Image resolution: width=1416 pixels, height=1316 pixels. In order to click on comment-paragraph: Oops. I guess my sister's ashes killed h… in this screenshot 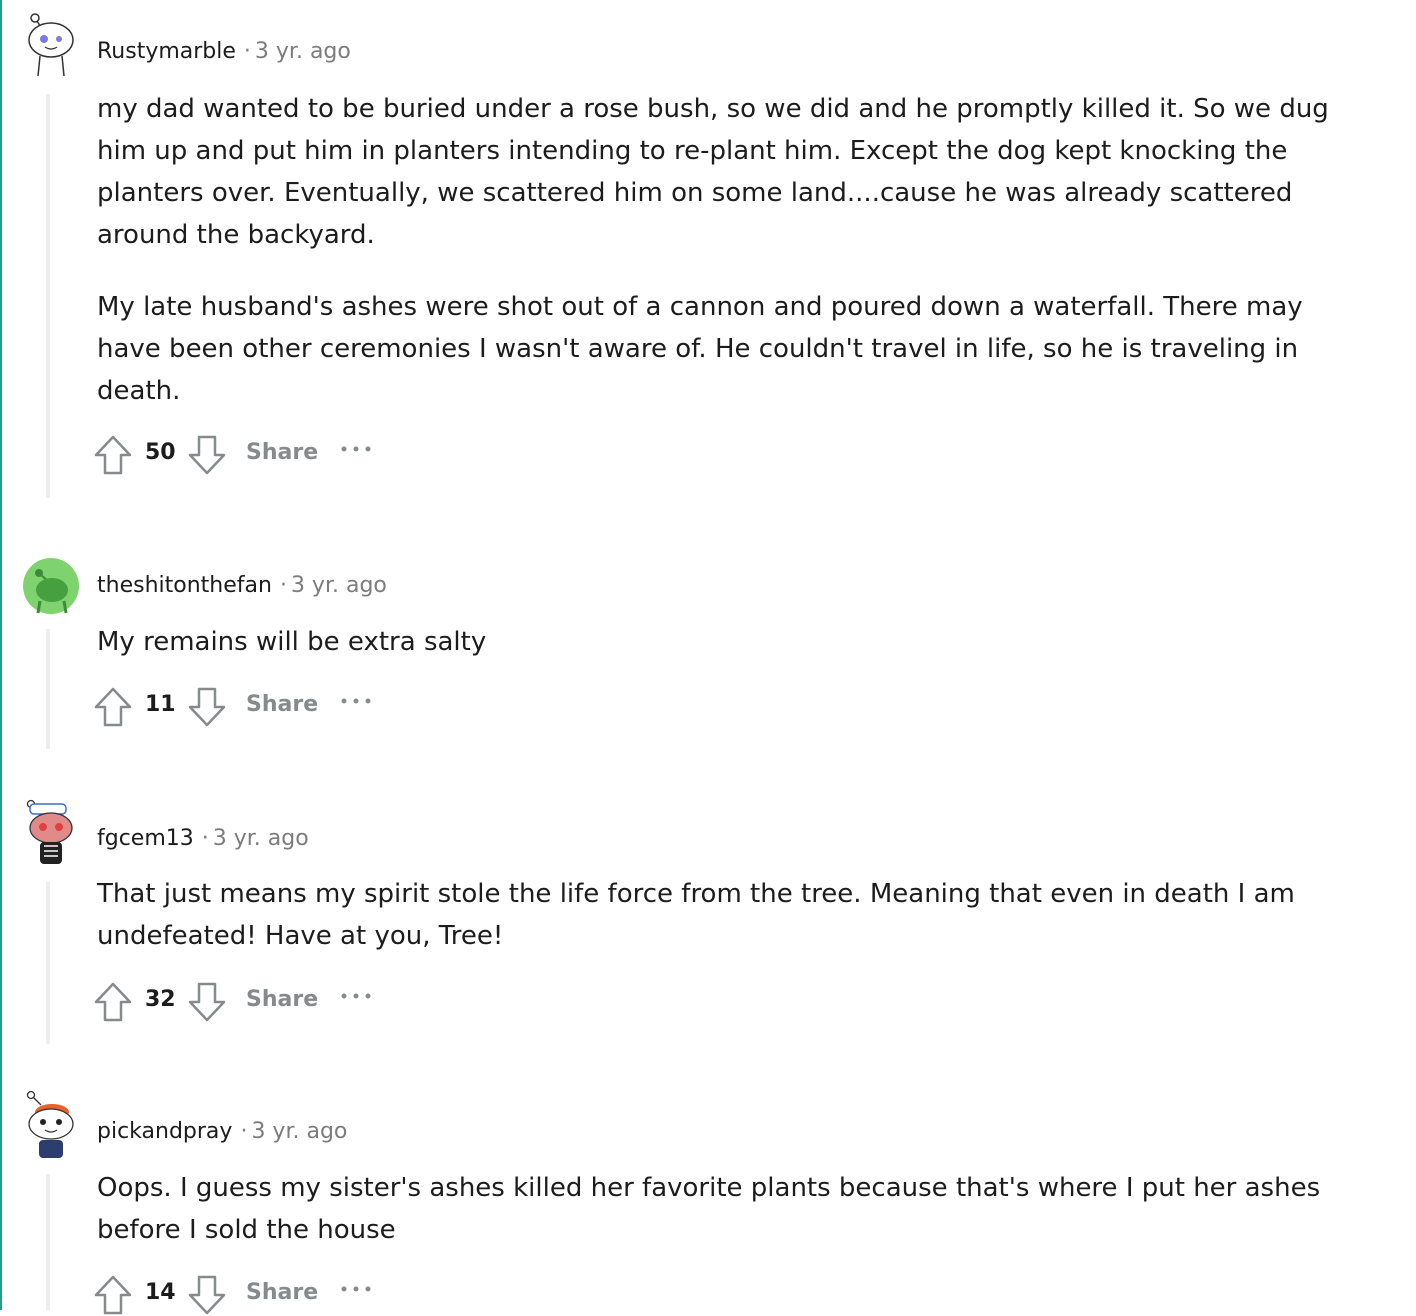, I will do `click(709, 1209)`.